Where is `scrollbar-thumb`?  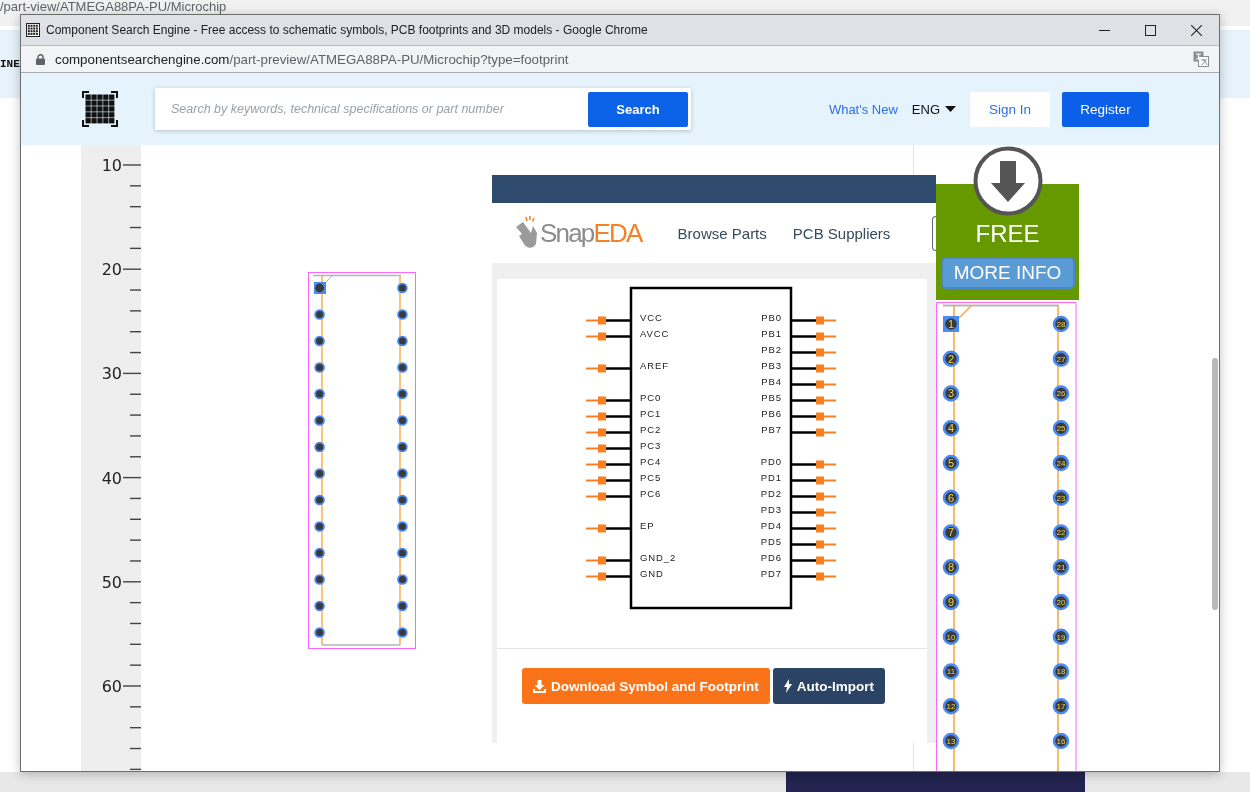 scrollbar-thumb is located at coordinates (1215, 484).